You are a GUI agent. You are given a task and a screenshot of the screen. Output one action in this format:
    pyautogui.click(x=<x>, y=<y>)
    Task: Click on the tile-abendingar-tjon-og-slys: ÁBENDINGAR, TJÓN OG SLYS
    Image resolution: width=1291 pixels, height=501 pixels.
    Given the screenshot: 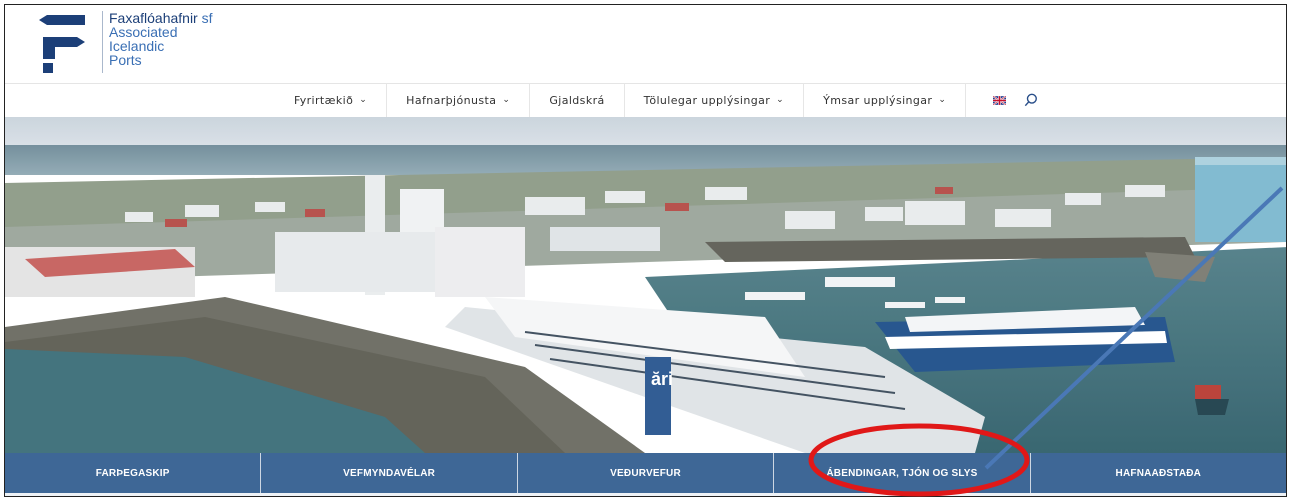 What is the action you would take?
    pyautogui.click(x=902, y=473)
    